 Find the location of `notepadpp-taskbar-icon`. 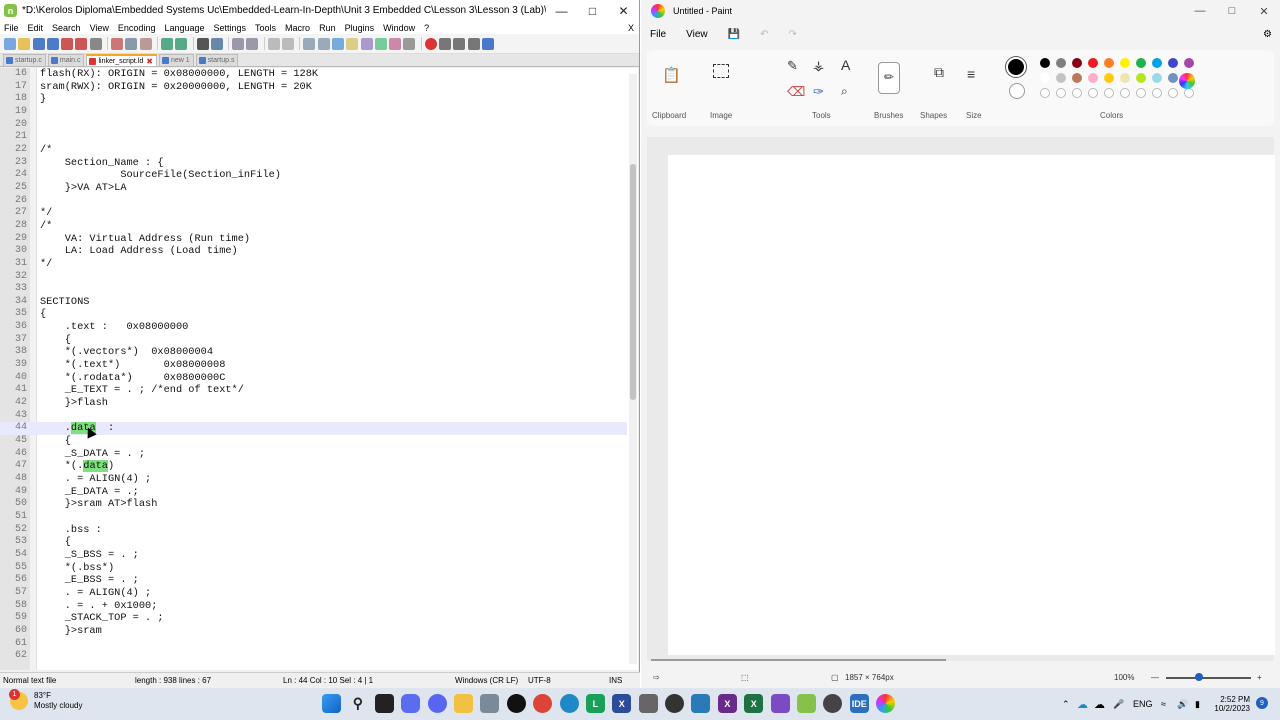

notepadpp-taskbar-icon is located at coordinates (807, 703).